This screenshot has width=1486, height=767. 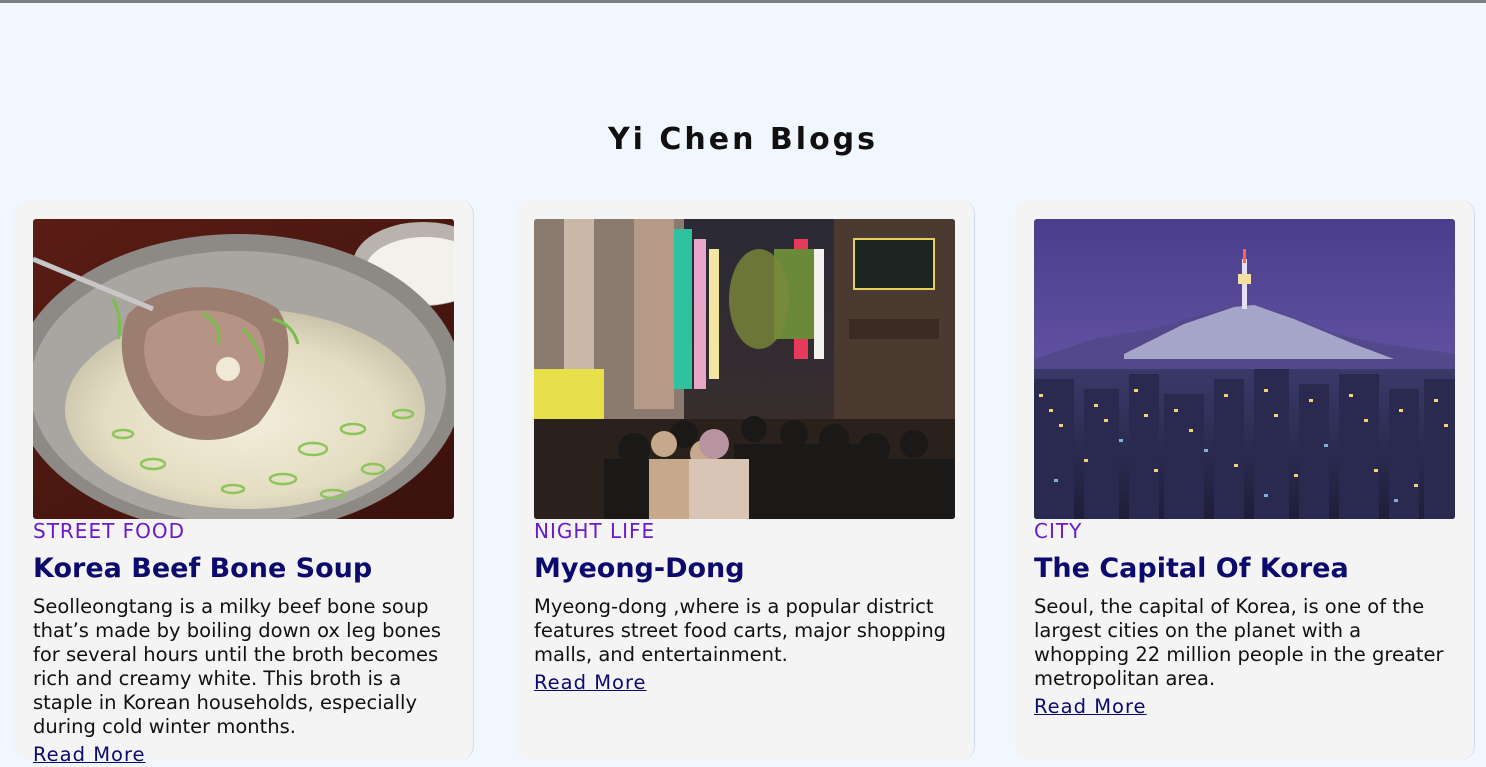 I want to click on post-category: STREET FOOD, so click(x=109, y=531).